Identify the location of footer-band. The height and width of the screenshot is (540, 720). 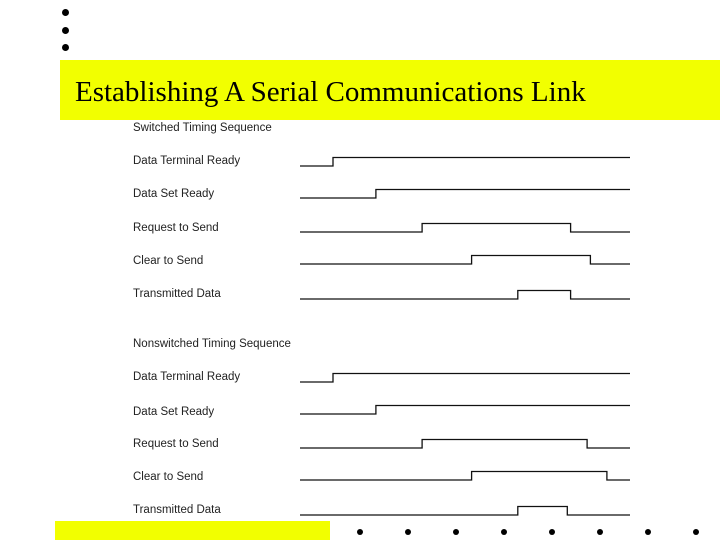
(192, 530).